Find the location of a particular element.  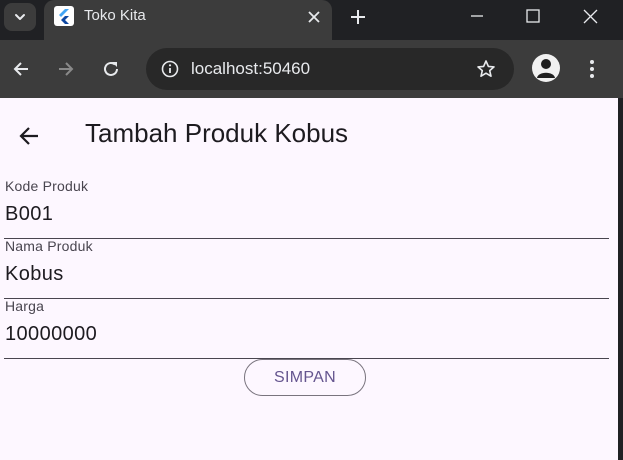

kode-produk-field: Kode Produk B001 is located at coordinates (306, 208).